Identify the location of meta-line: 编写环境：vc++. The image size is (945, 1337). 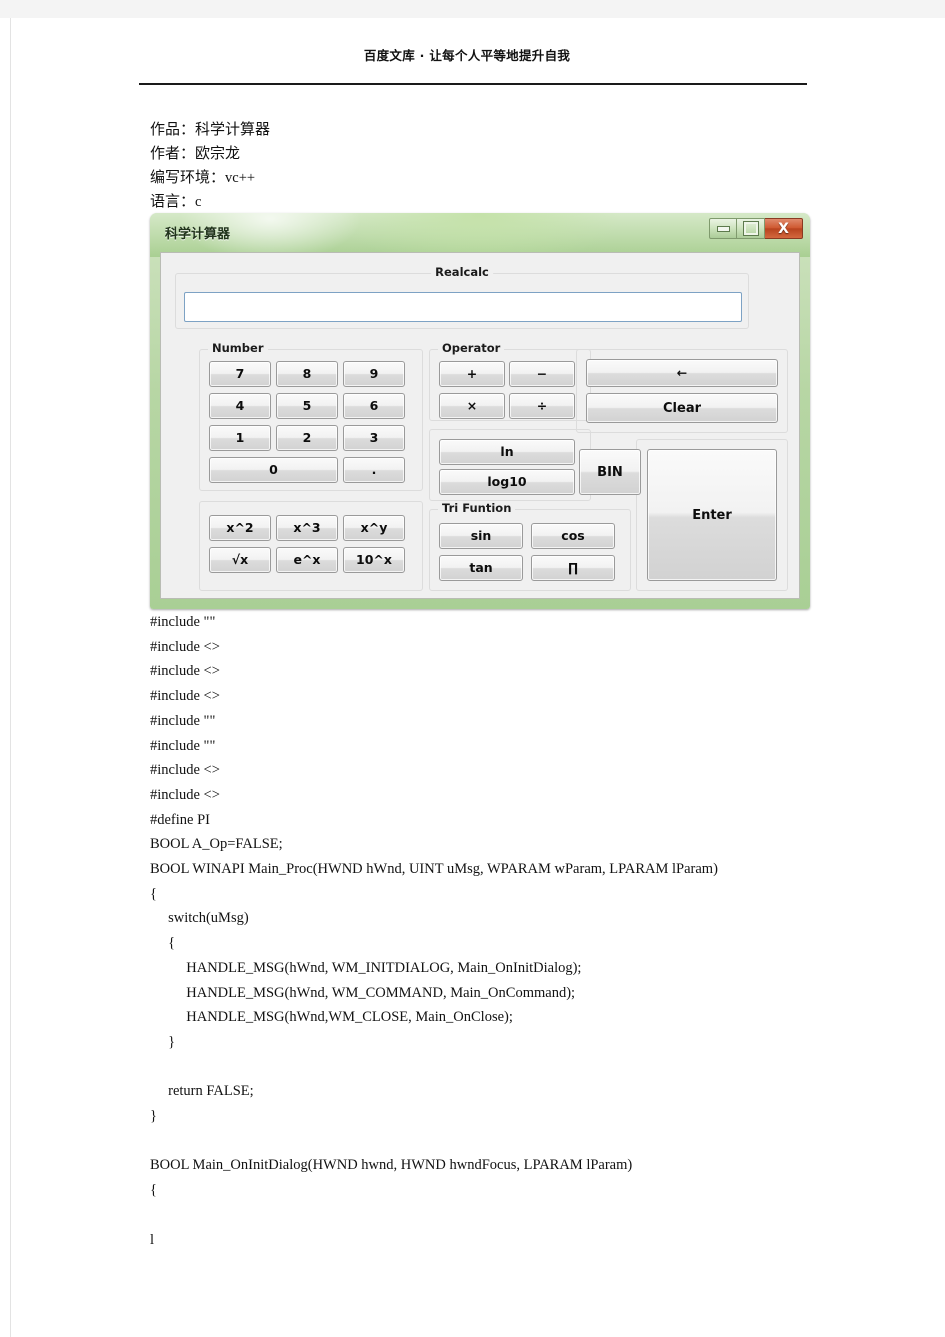
(202, 176).